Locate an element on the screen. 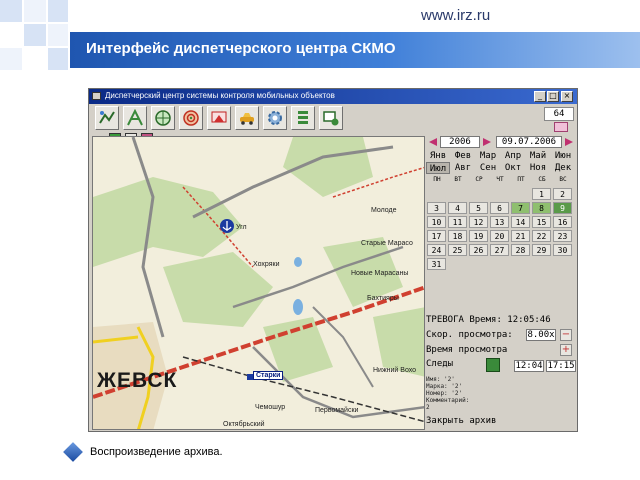 The image size is (640, 480). time-to-field: 17:15 is located at coordinates (561, 366).